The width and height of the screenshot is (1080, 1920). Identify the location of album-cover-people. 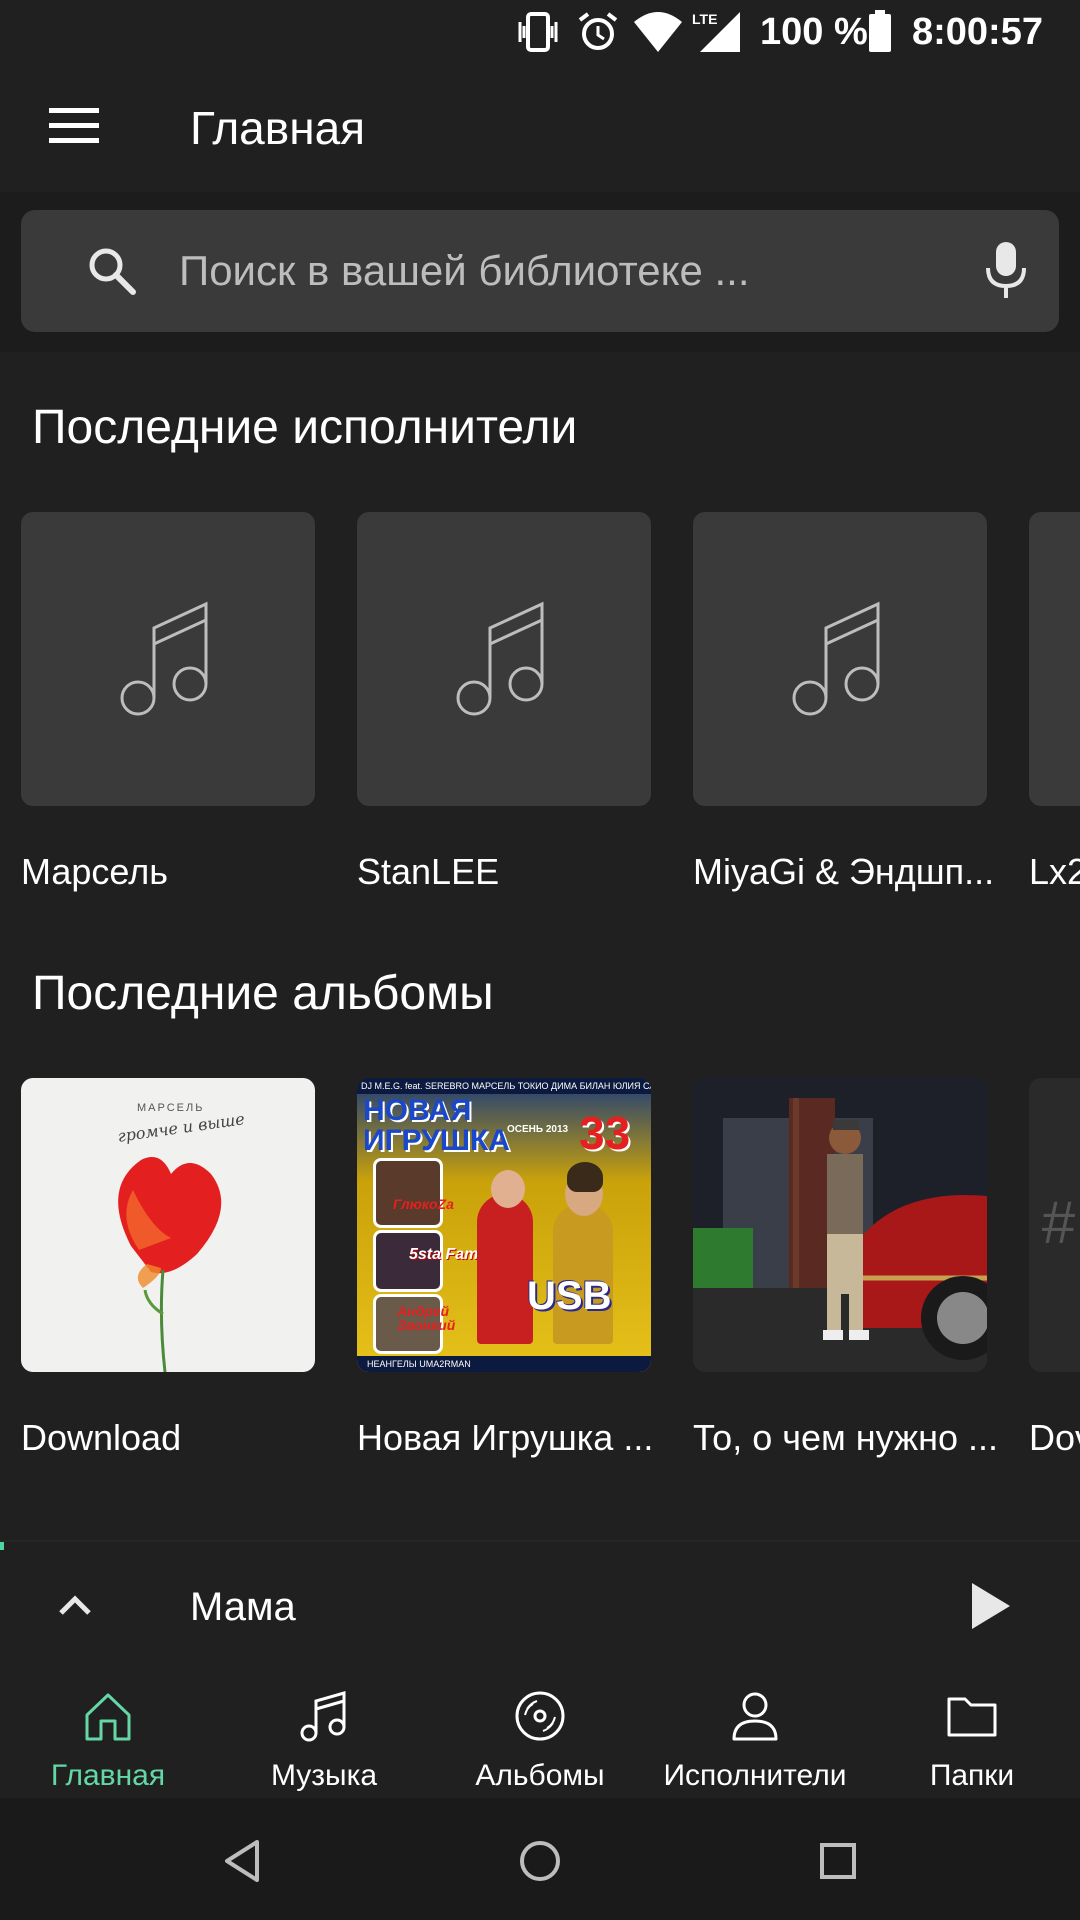
(557, 1254).